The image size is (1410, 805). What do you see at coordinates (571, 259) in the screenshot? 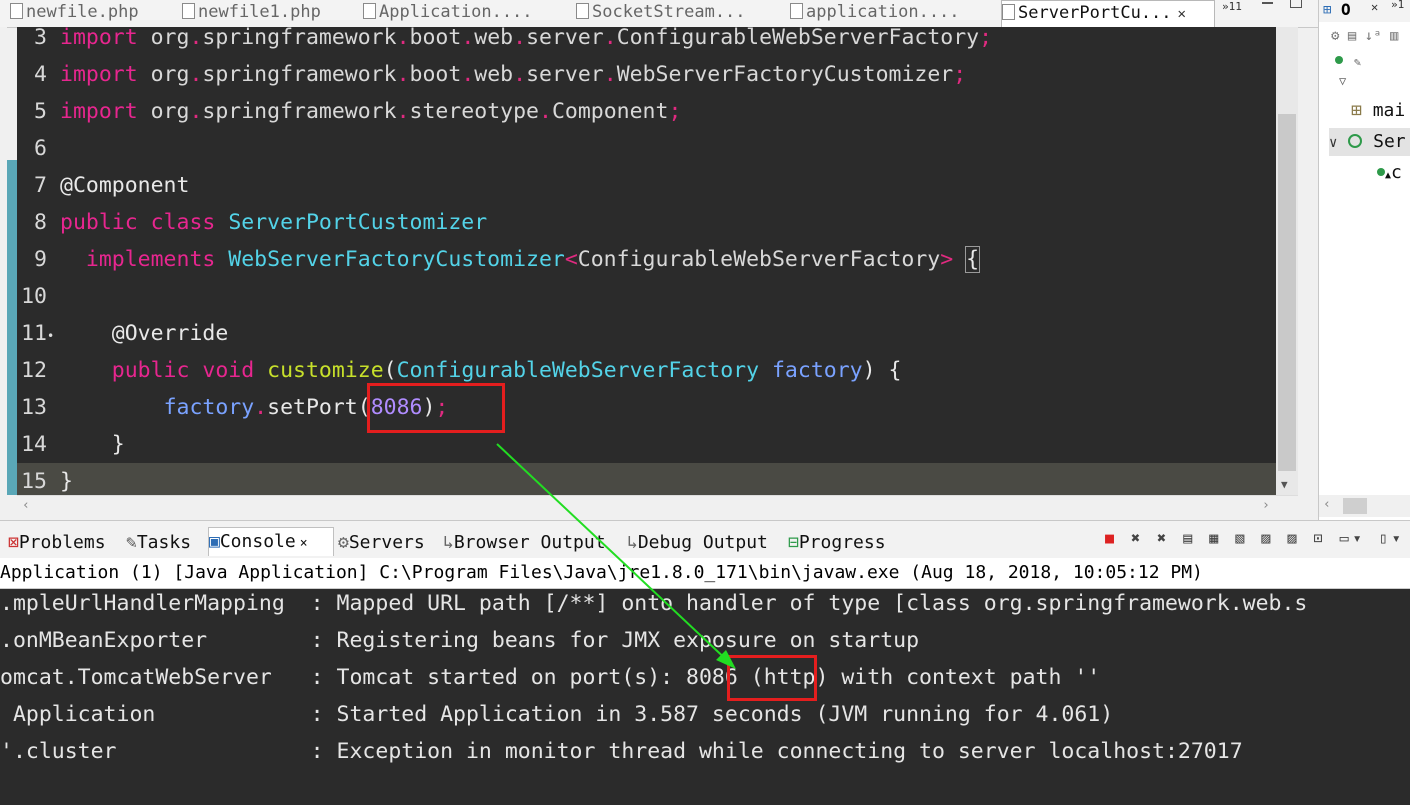
I see `code-token: <` at bounding box center [571, 259].